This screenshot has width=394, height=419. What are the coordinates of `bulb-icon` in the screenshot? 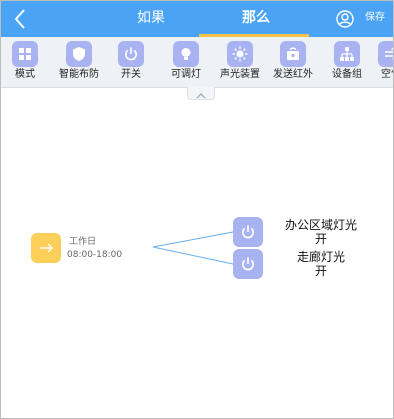 It's located at (186, 54).